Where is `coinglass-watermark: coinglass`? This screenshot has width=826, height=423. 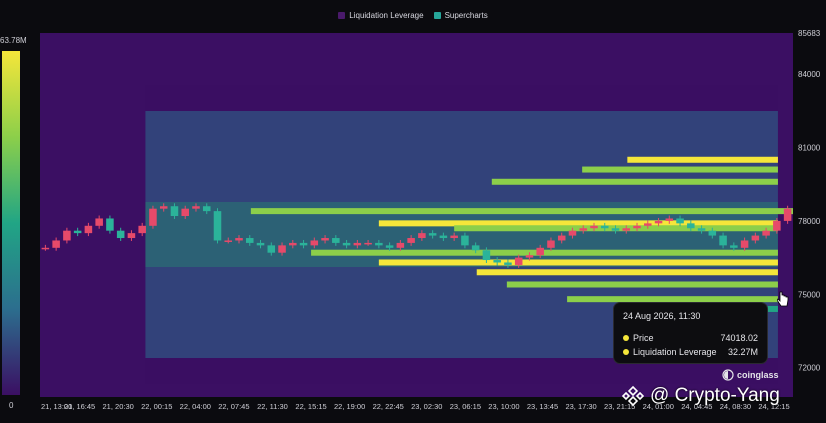
coinglass-watermark: coinglass is located at coordinates (750, 375).